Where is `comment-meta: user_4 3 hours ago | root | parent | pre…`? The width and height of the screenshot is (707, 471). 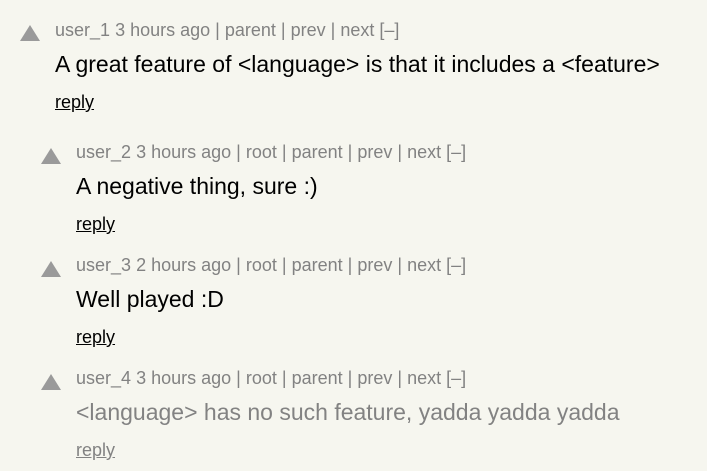
comment-meta: user_4 3 hours ago | root | parent | pre… is located at coordinates (271, 378).